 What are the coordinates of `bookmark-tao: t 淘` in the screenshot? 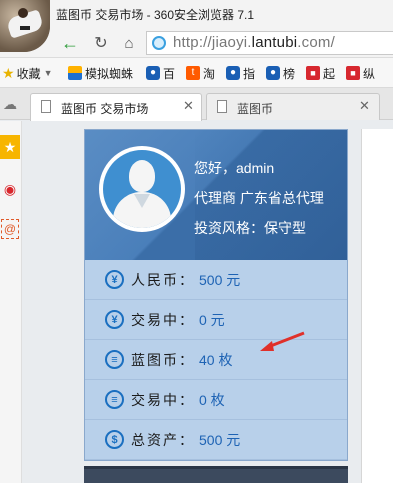 It's located at (200, 73).